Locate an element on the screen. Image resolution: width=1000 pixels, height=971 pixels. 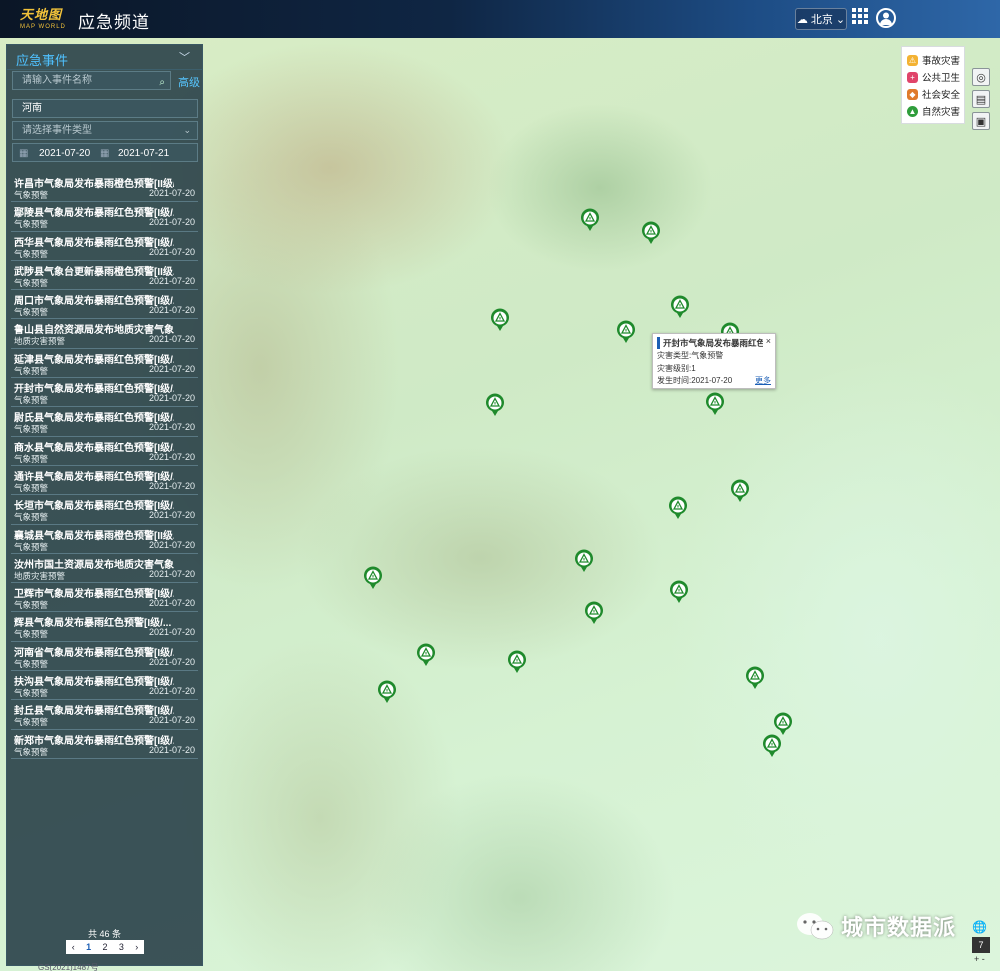
user-avatar-icon is located at coordinates (886, 18).